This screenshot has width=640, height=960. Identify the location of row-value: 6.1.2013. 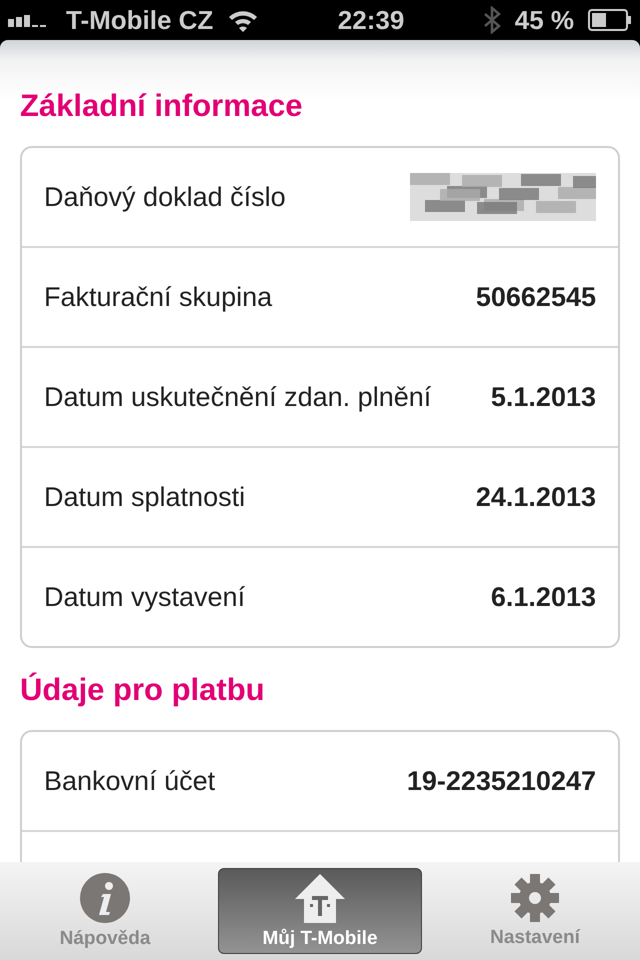
(543, 597).